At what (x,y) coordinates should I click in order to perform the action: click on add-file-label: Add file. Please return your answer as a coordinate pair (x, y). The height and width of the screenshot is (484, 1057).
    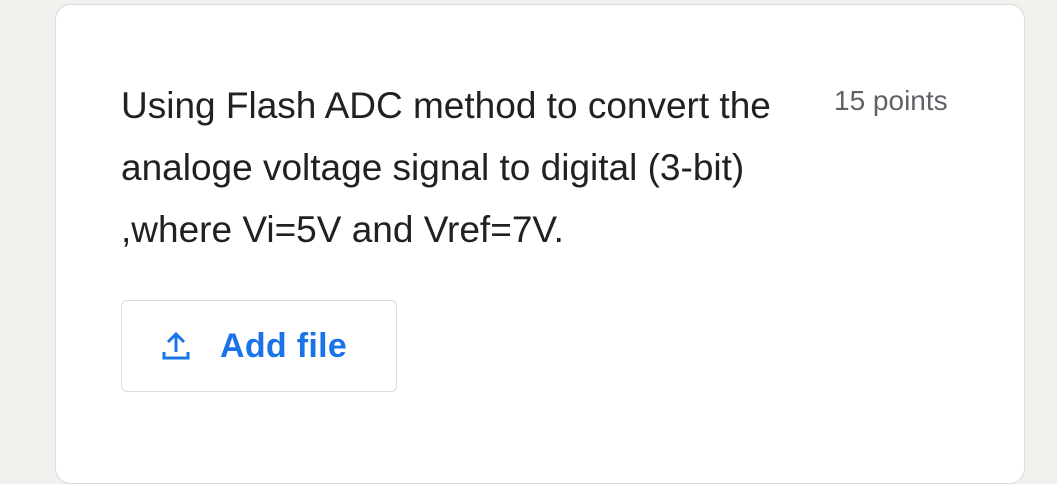
    Looking at the image, I should click on (284, 345).